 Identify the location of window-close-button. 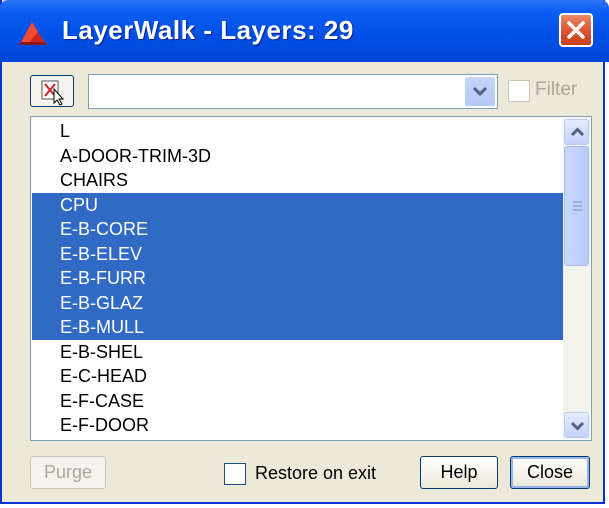
(576, 30).